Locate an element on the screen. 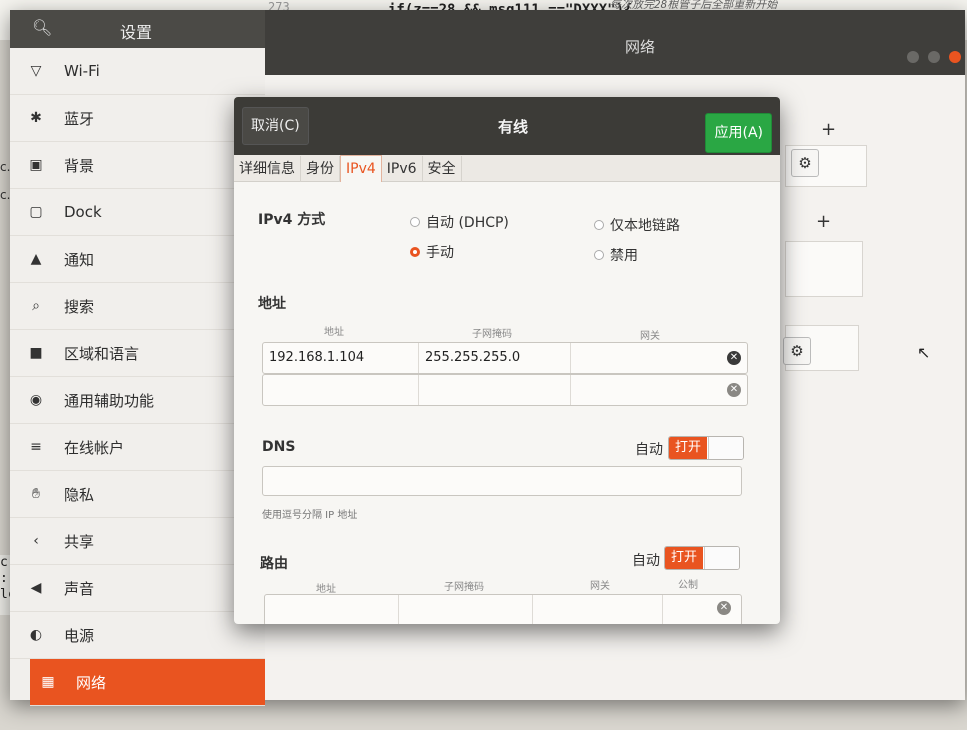  sidebar-item-sharing: ‹ 共享 is located at coordinates (137, 541).